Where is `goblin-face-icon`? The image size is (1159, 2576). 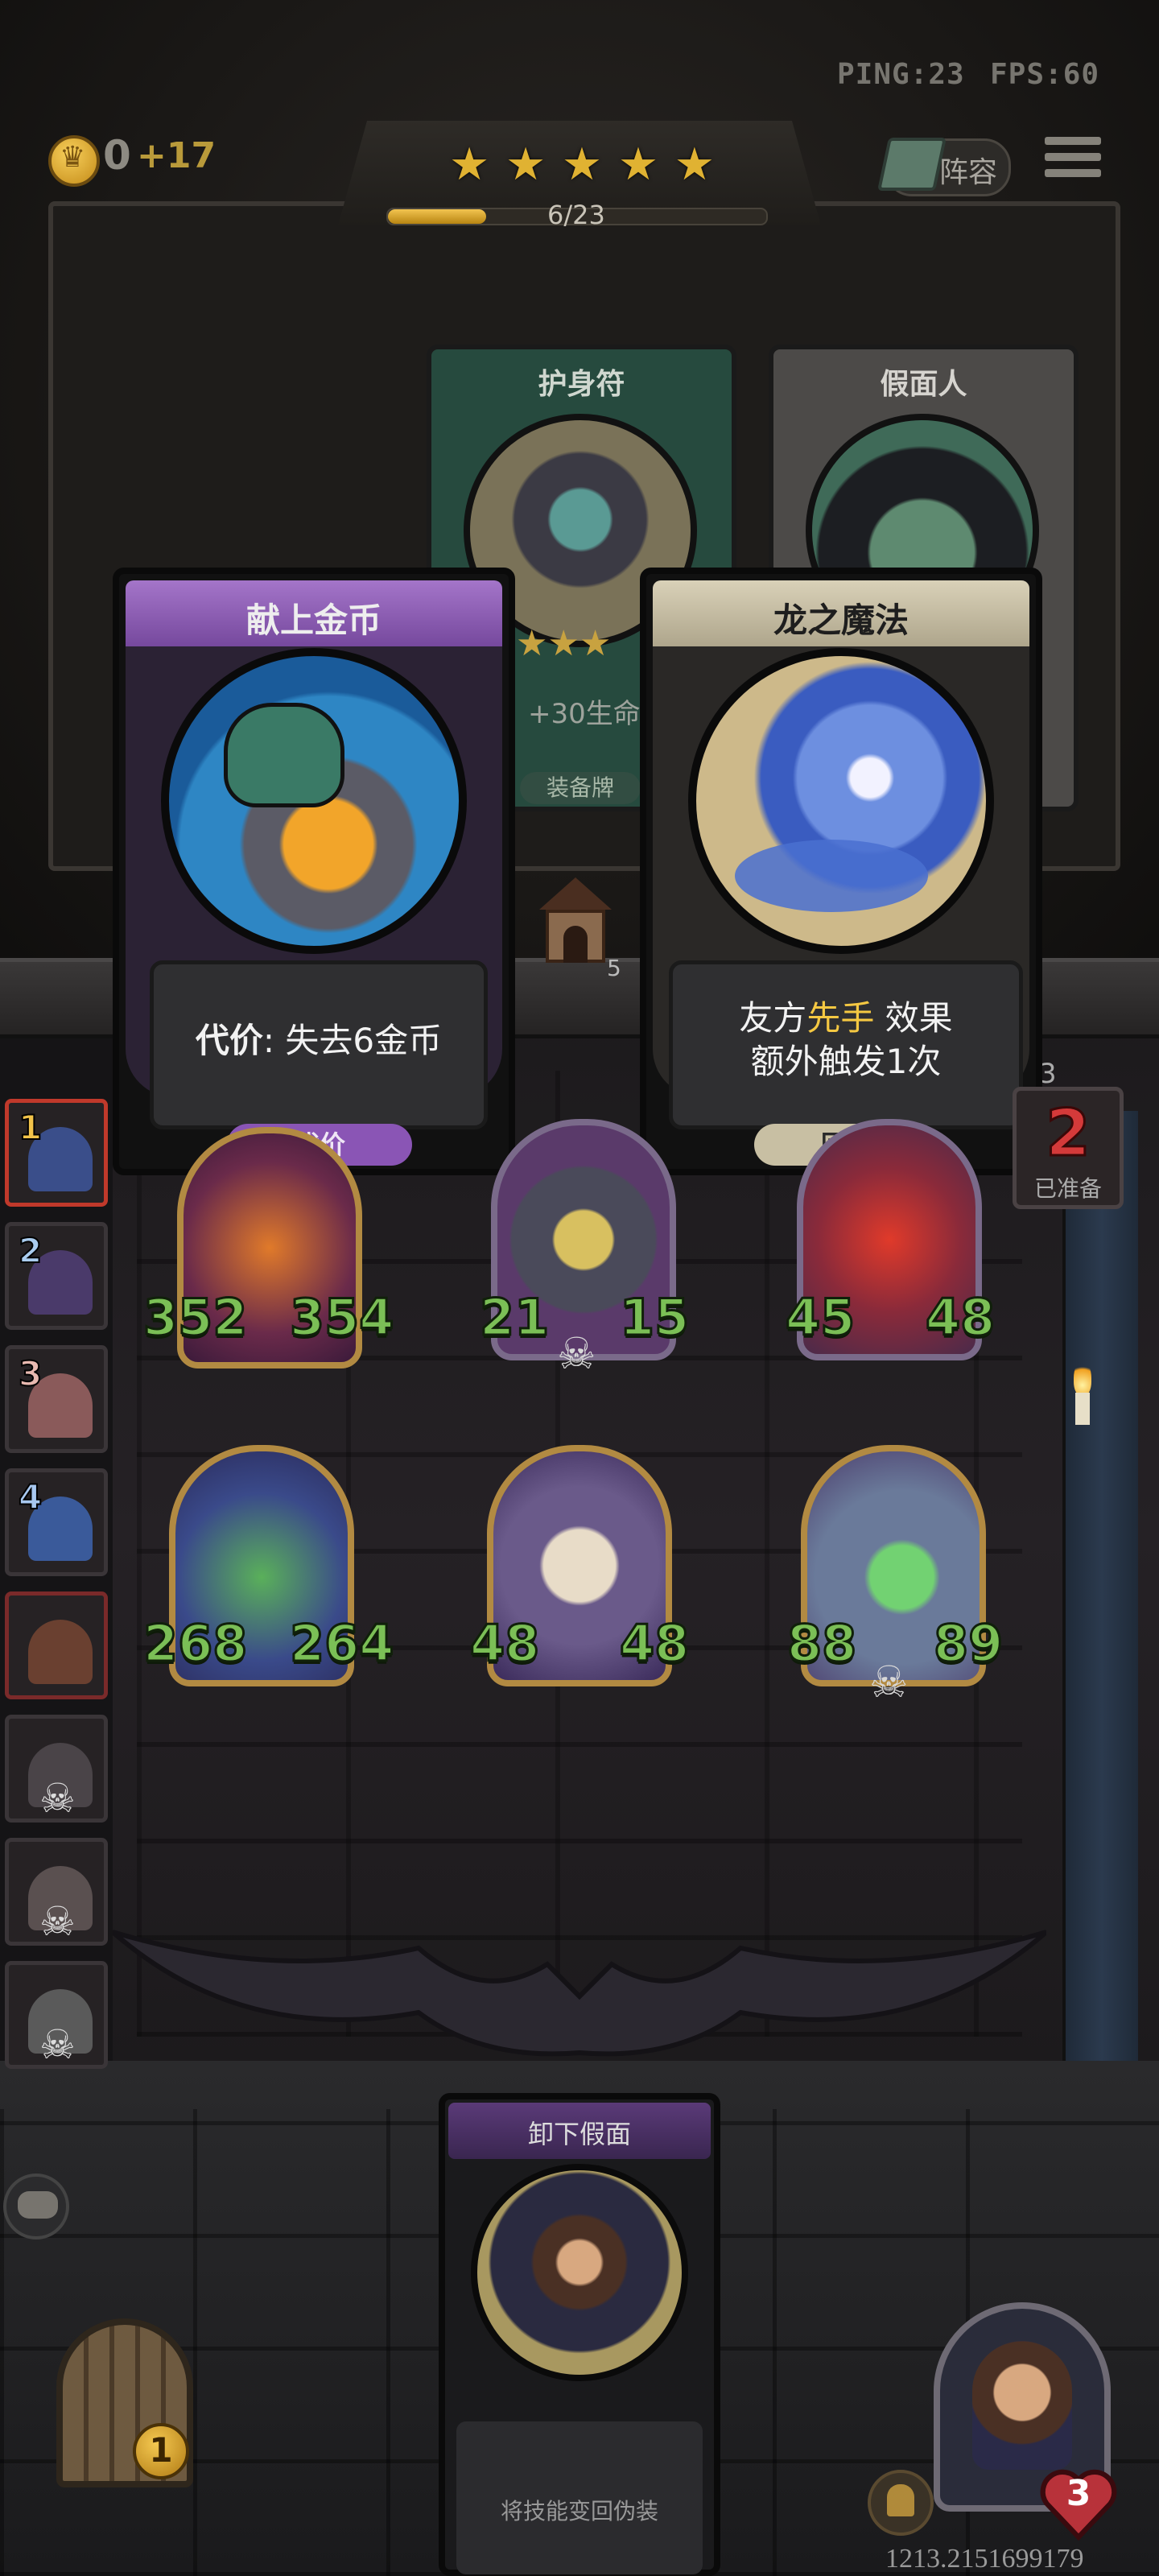
goblin-face-icon is located at coordinates (284, 755).